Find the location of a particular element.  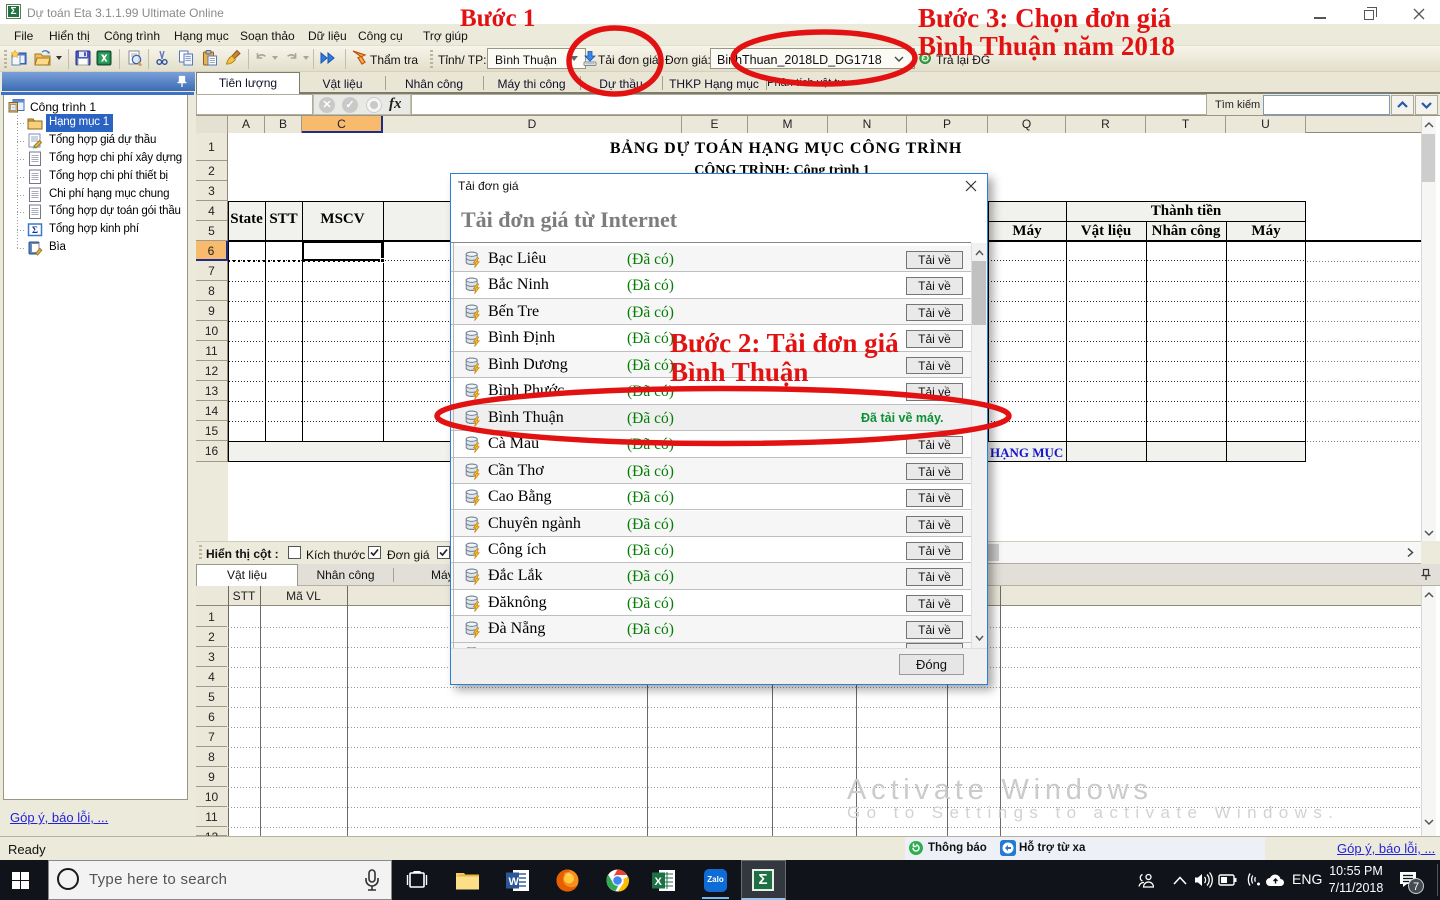

svg-text: X is located at coordinates (659, 882).